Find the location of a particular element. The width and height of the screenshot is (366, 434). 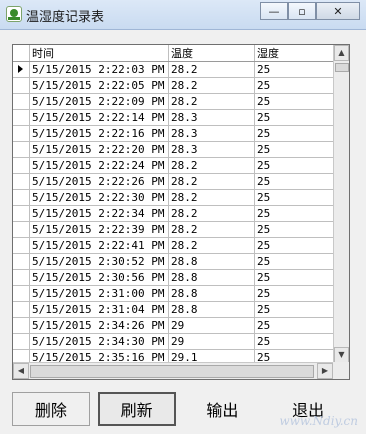

scroll-right-icon: ▶ is located at coordinates (325, 371).